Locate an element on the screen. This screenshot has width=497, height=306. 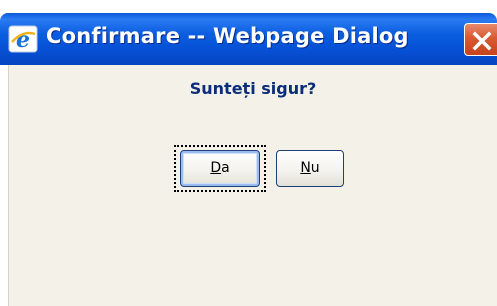
close-icon is located at coordinates (482, 41).